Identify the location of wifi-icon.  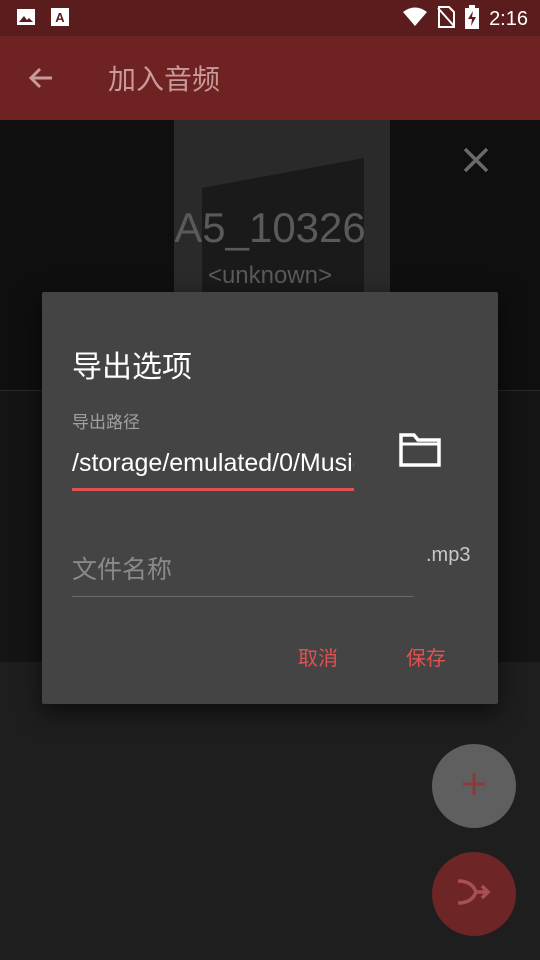
(415, 19).